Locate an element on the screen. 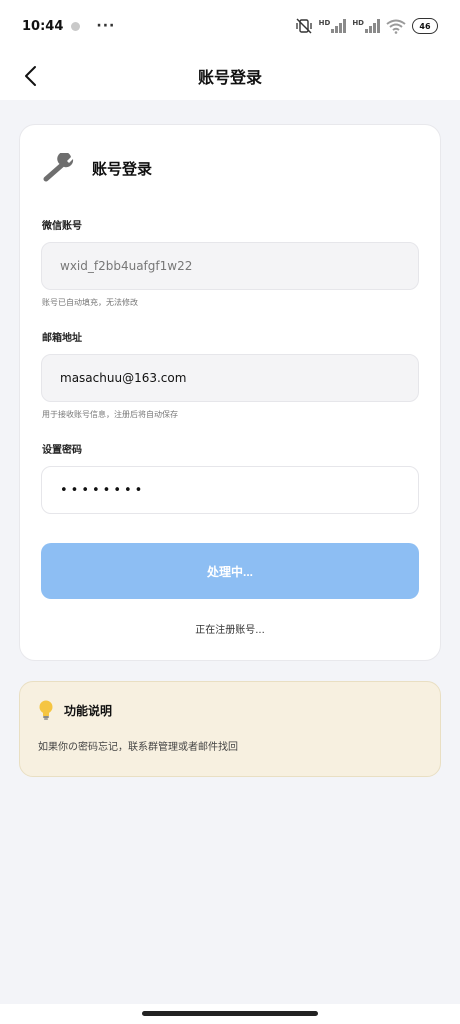 The height and width of the screenshot is (1024, 460). status-time: 10:44 is located at coordinates (43, 26).